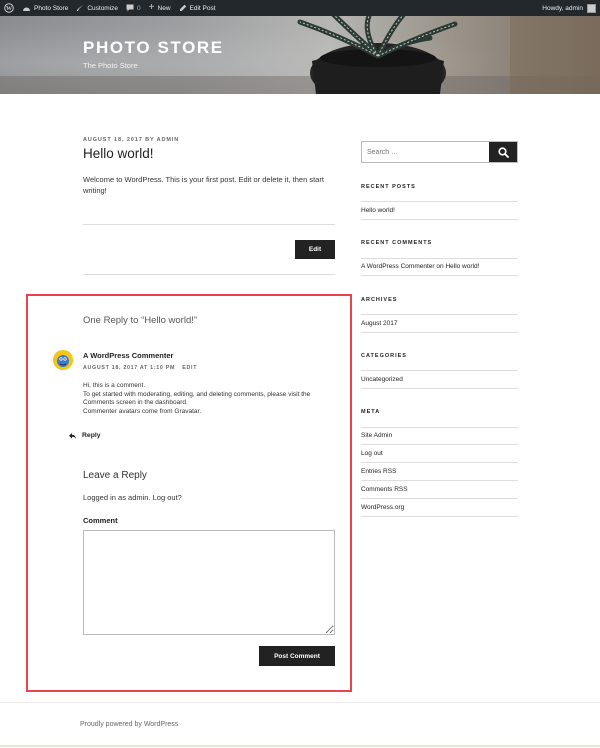  Describe the element at coordinates (462, 266) in the screenshot. I see `recent-comment-post: Hello world!` at that location.